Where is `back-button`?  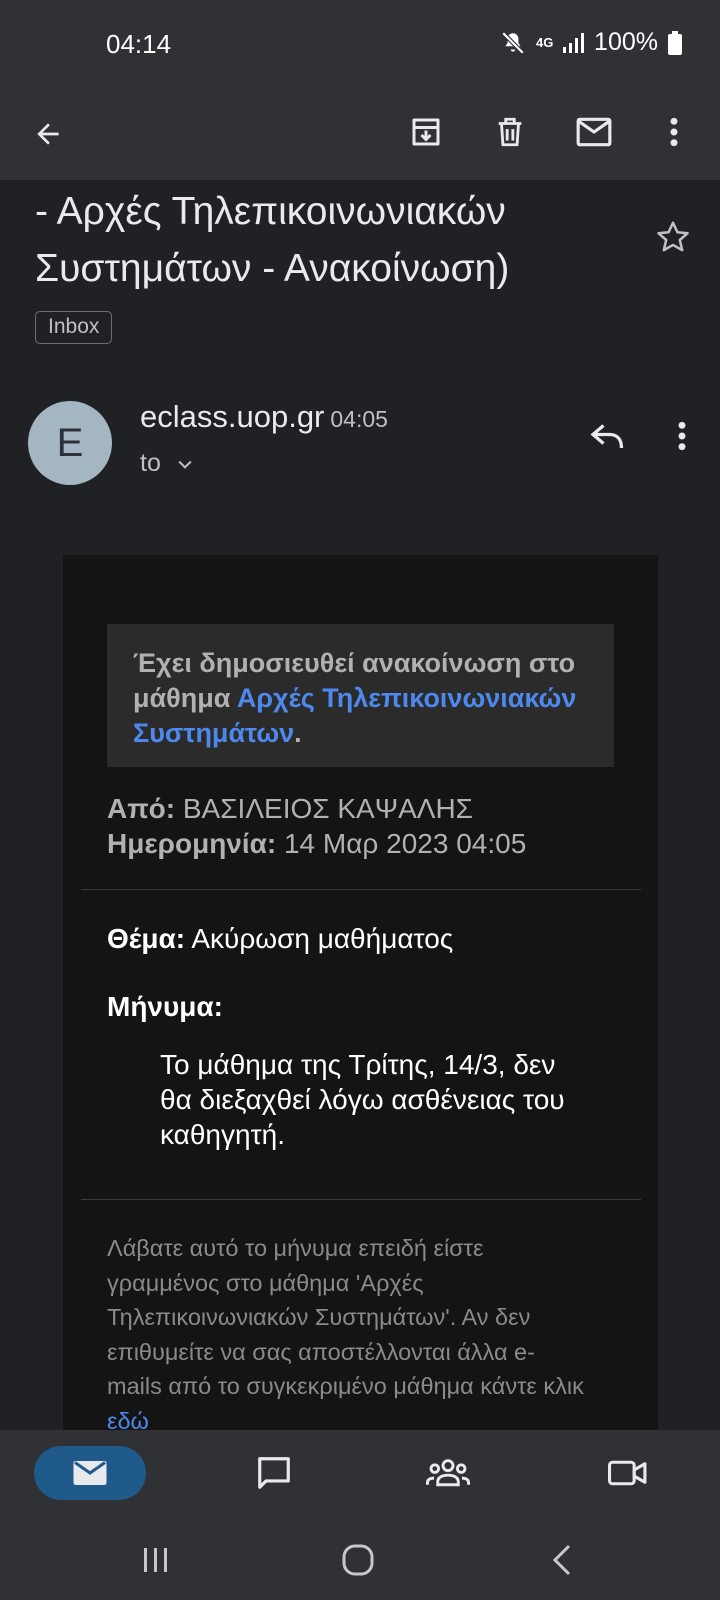
back-button is located at coordinates (48, 134).